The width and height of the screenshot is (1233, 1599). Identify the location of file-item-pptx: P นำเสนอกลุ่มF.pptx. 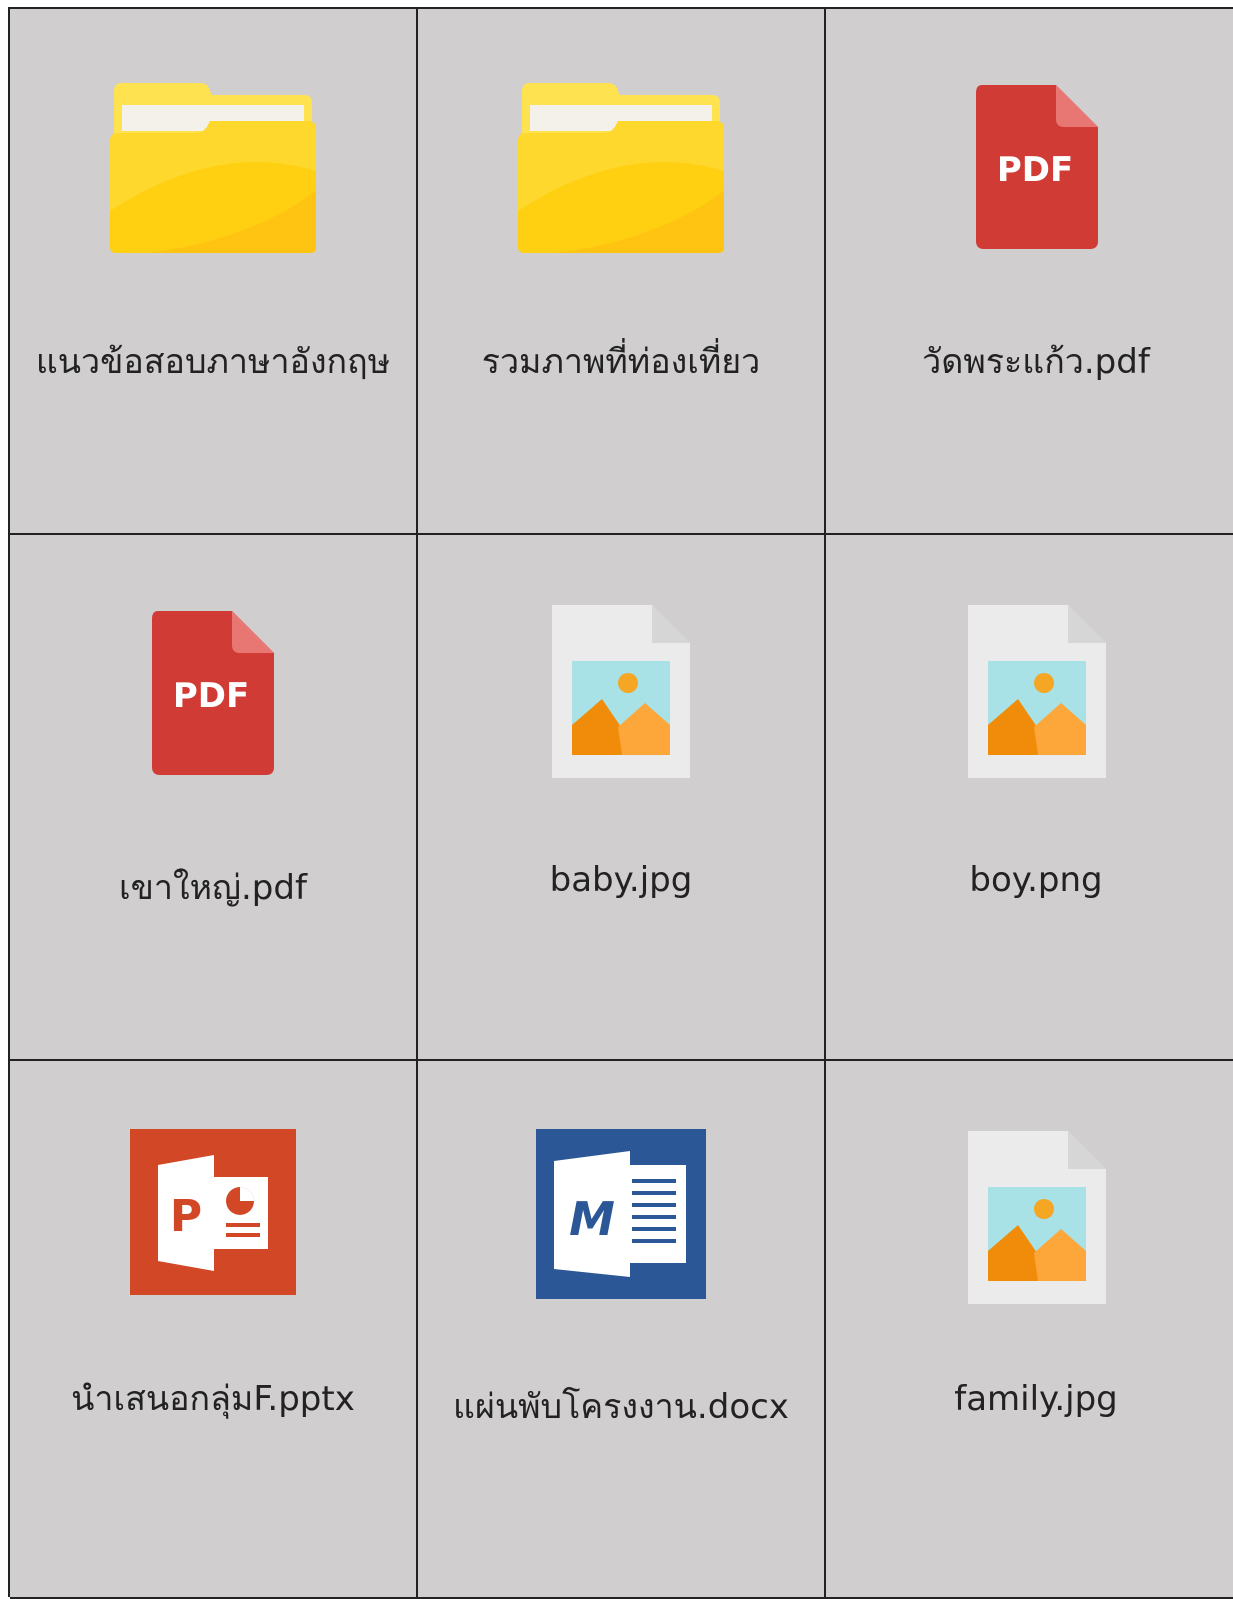
(214, 1330).